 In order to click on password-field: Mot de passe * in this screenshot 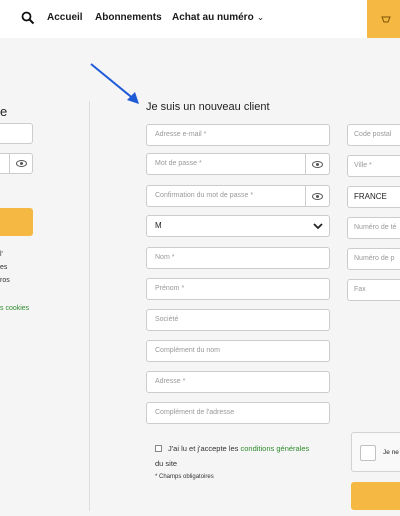, I will do `click(226, 164)`.